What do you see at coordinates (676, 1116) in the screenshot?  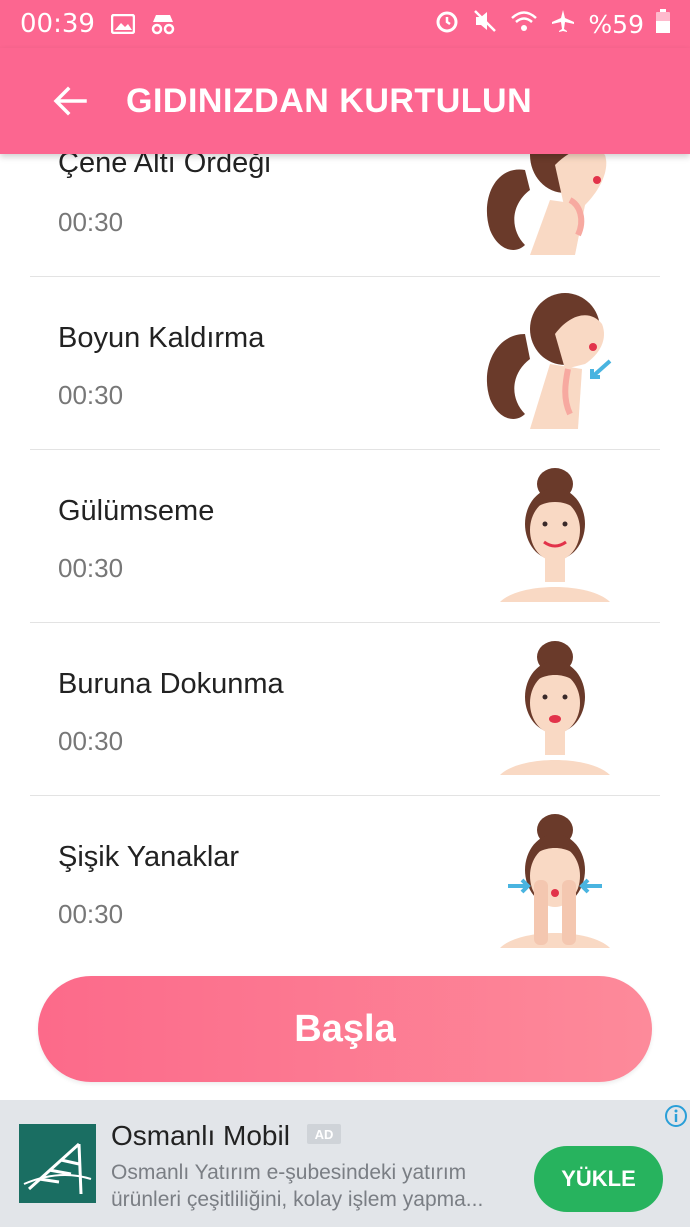 I see `info-icon` at bounding box center [676, 1116].